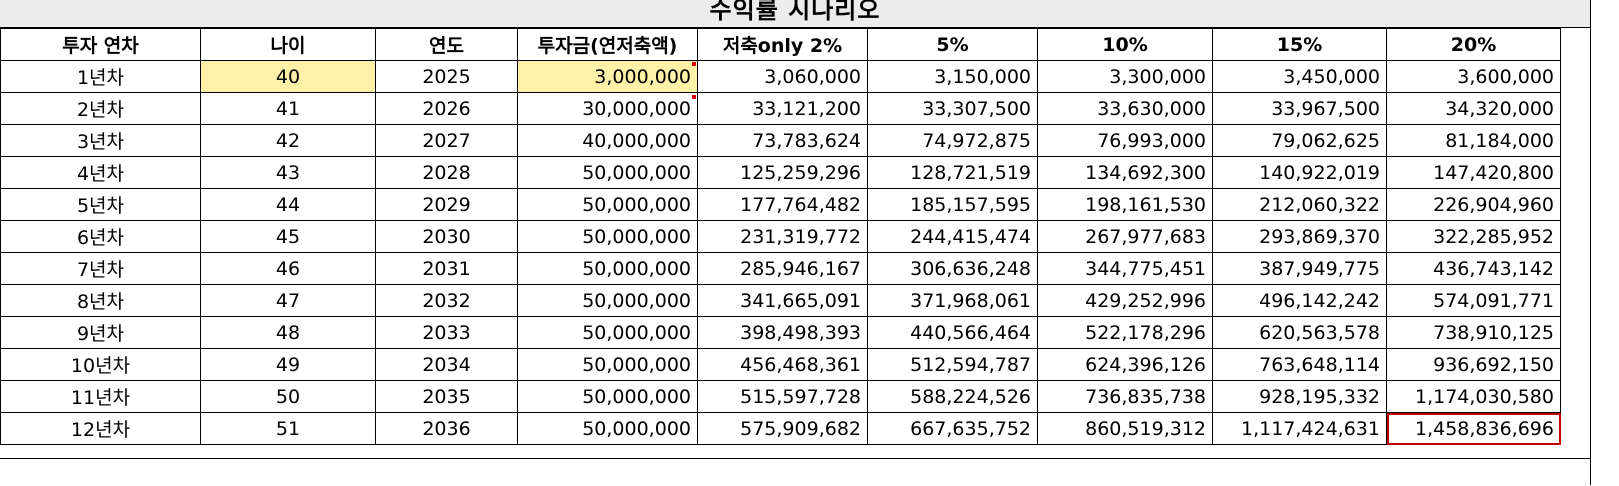 This screenshot has width=1619, height=486. What do you see at coordinates (782, 332) in the screenshot?
I see `cell-savings-2pct: 398,498,393` at bounding box center [782, 332].